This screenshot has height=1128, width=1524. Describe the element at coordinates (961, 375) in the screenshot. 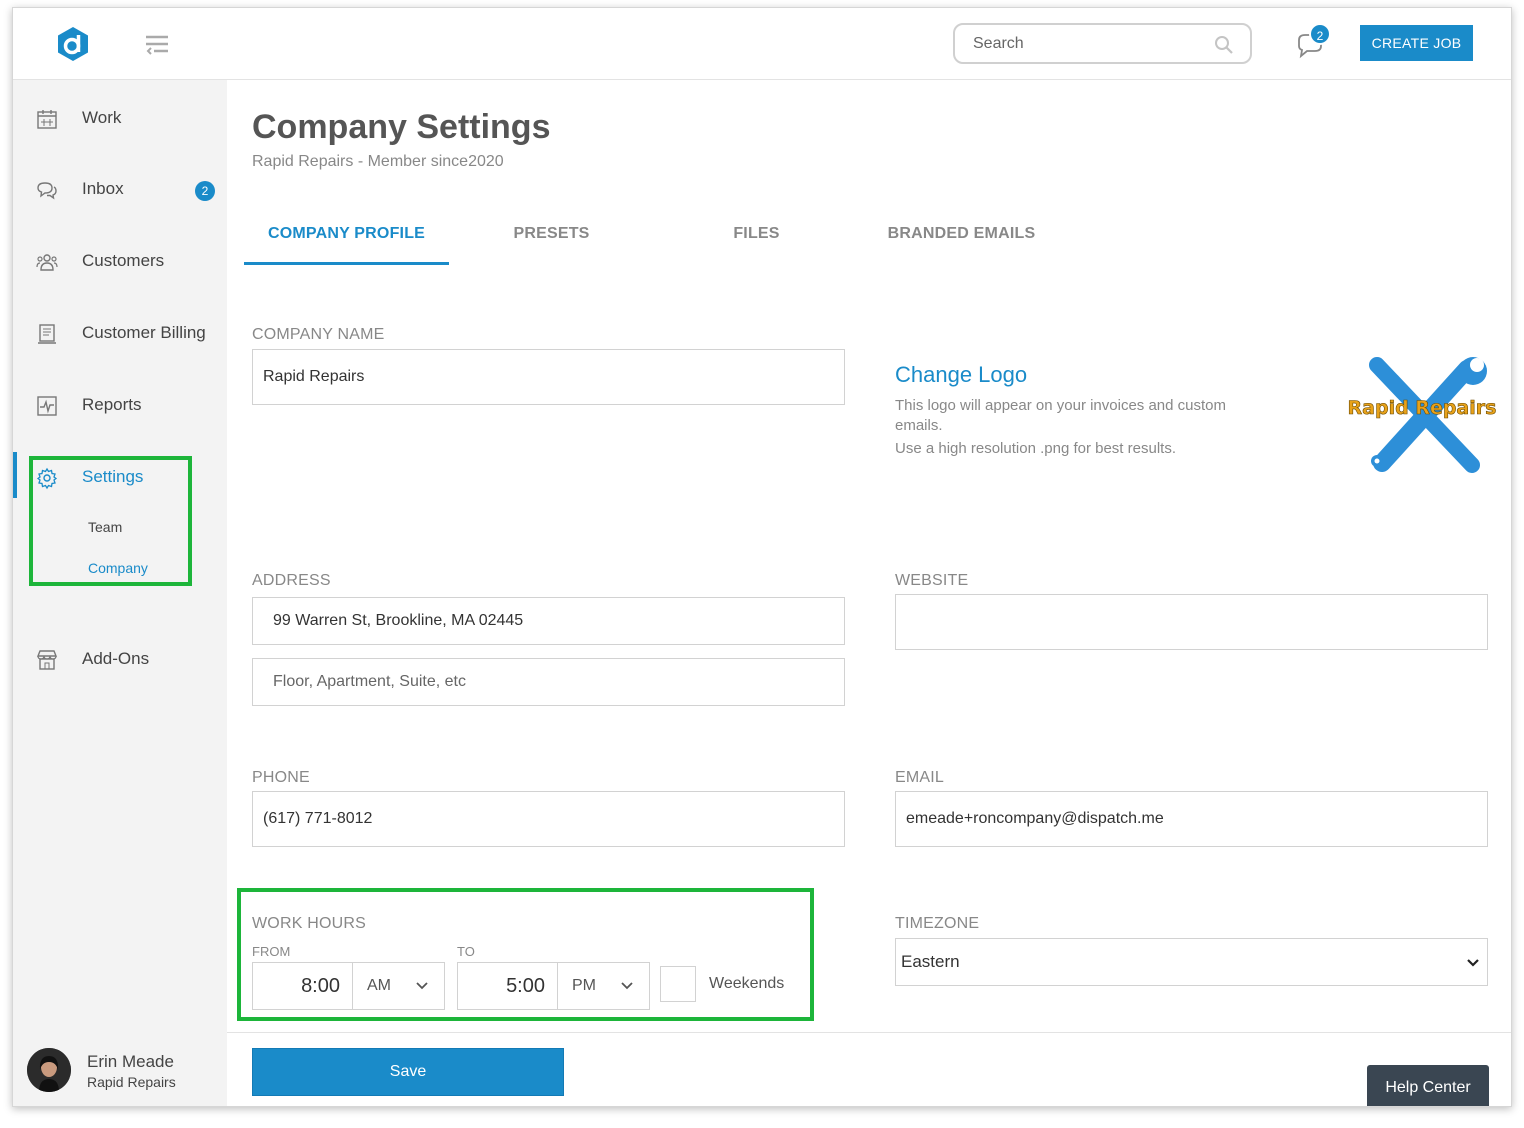

I see `change-logo-link: Change Logo` at that location.